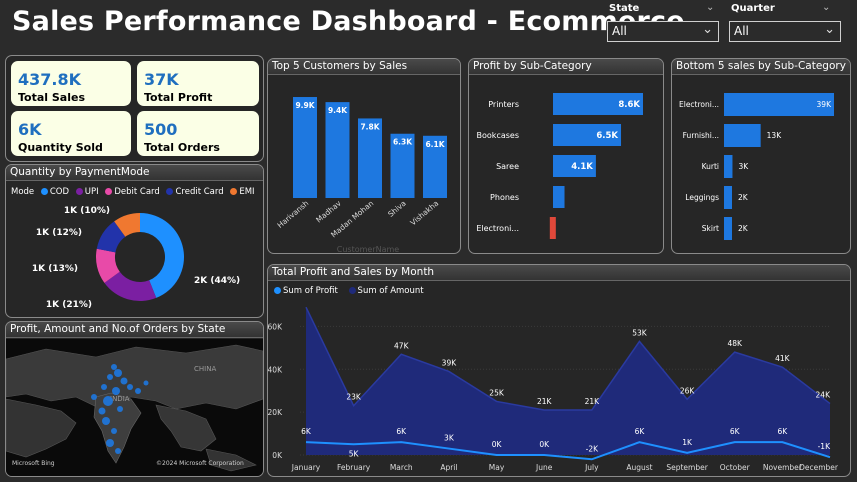 Image resolution: width=857 pixels, height=482 pixels. Describe the element at coordinates (69, 305) in the screenshot. I see `donut-data-label: 1K (21%)` at that location.